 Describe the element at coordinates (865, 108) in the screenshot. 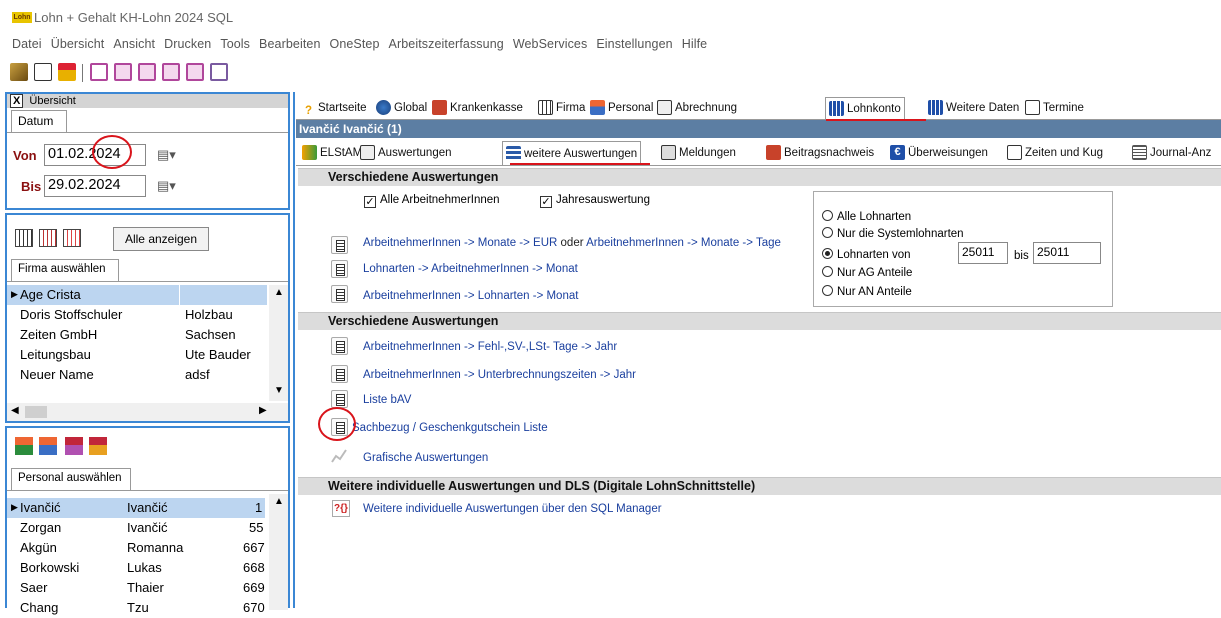

I see `tab-lohnkonto: Lohnkonto` at that location.